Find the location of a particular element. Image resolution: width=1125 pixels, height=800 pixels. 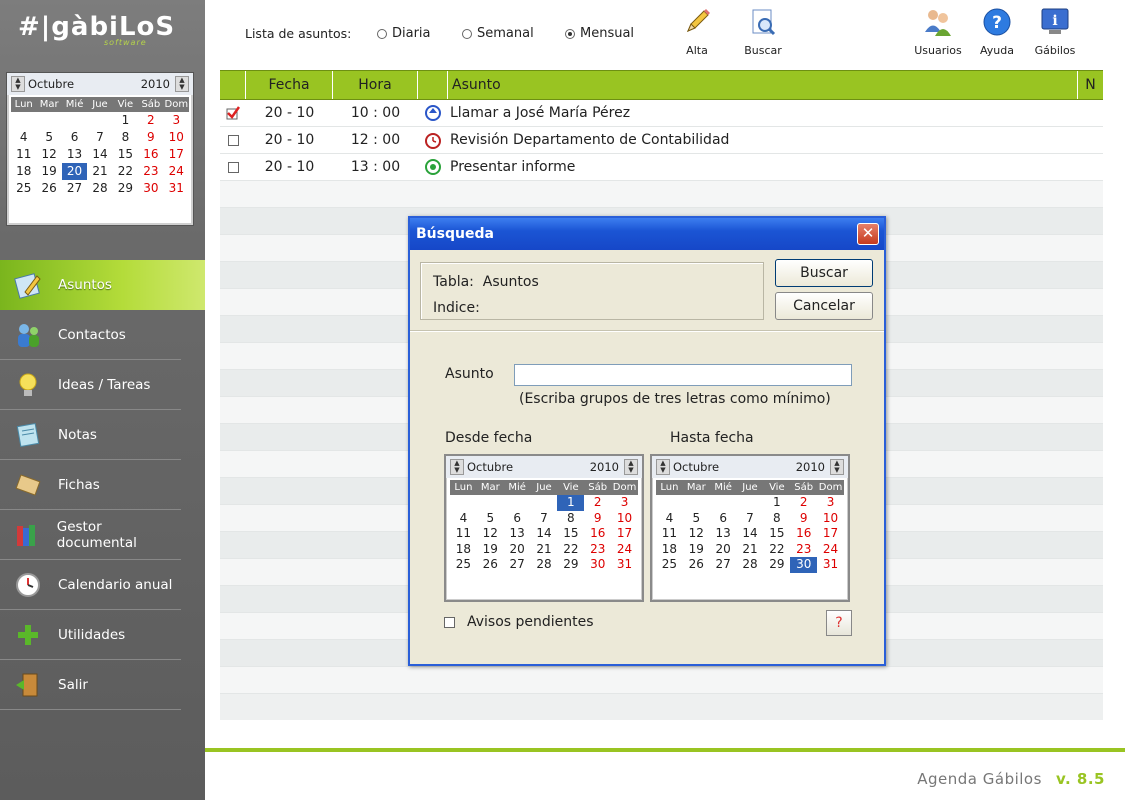

header-n: N is located at coordinates (1090, 85).